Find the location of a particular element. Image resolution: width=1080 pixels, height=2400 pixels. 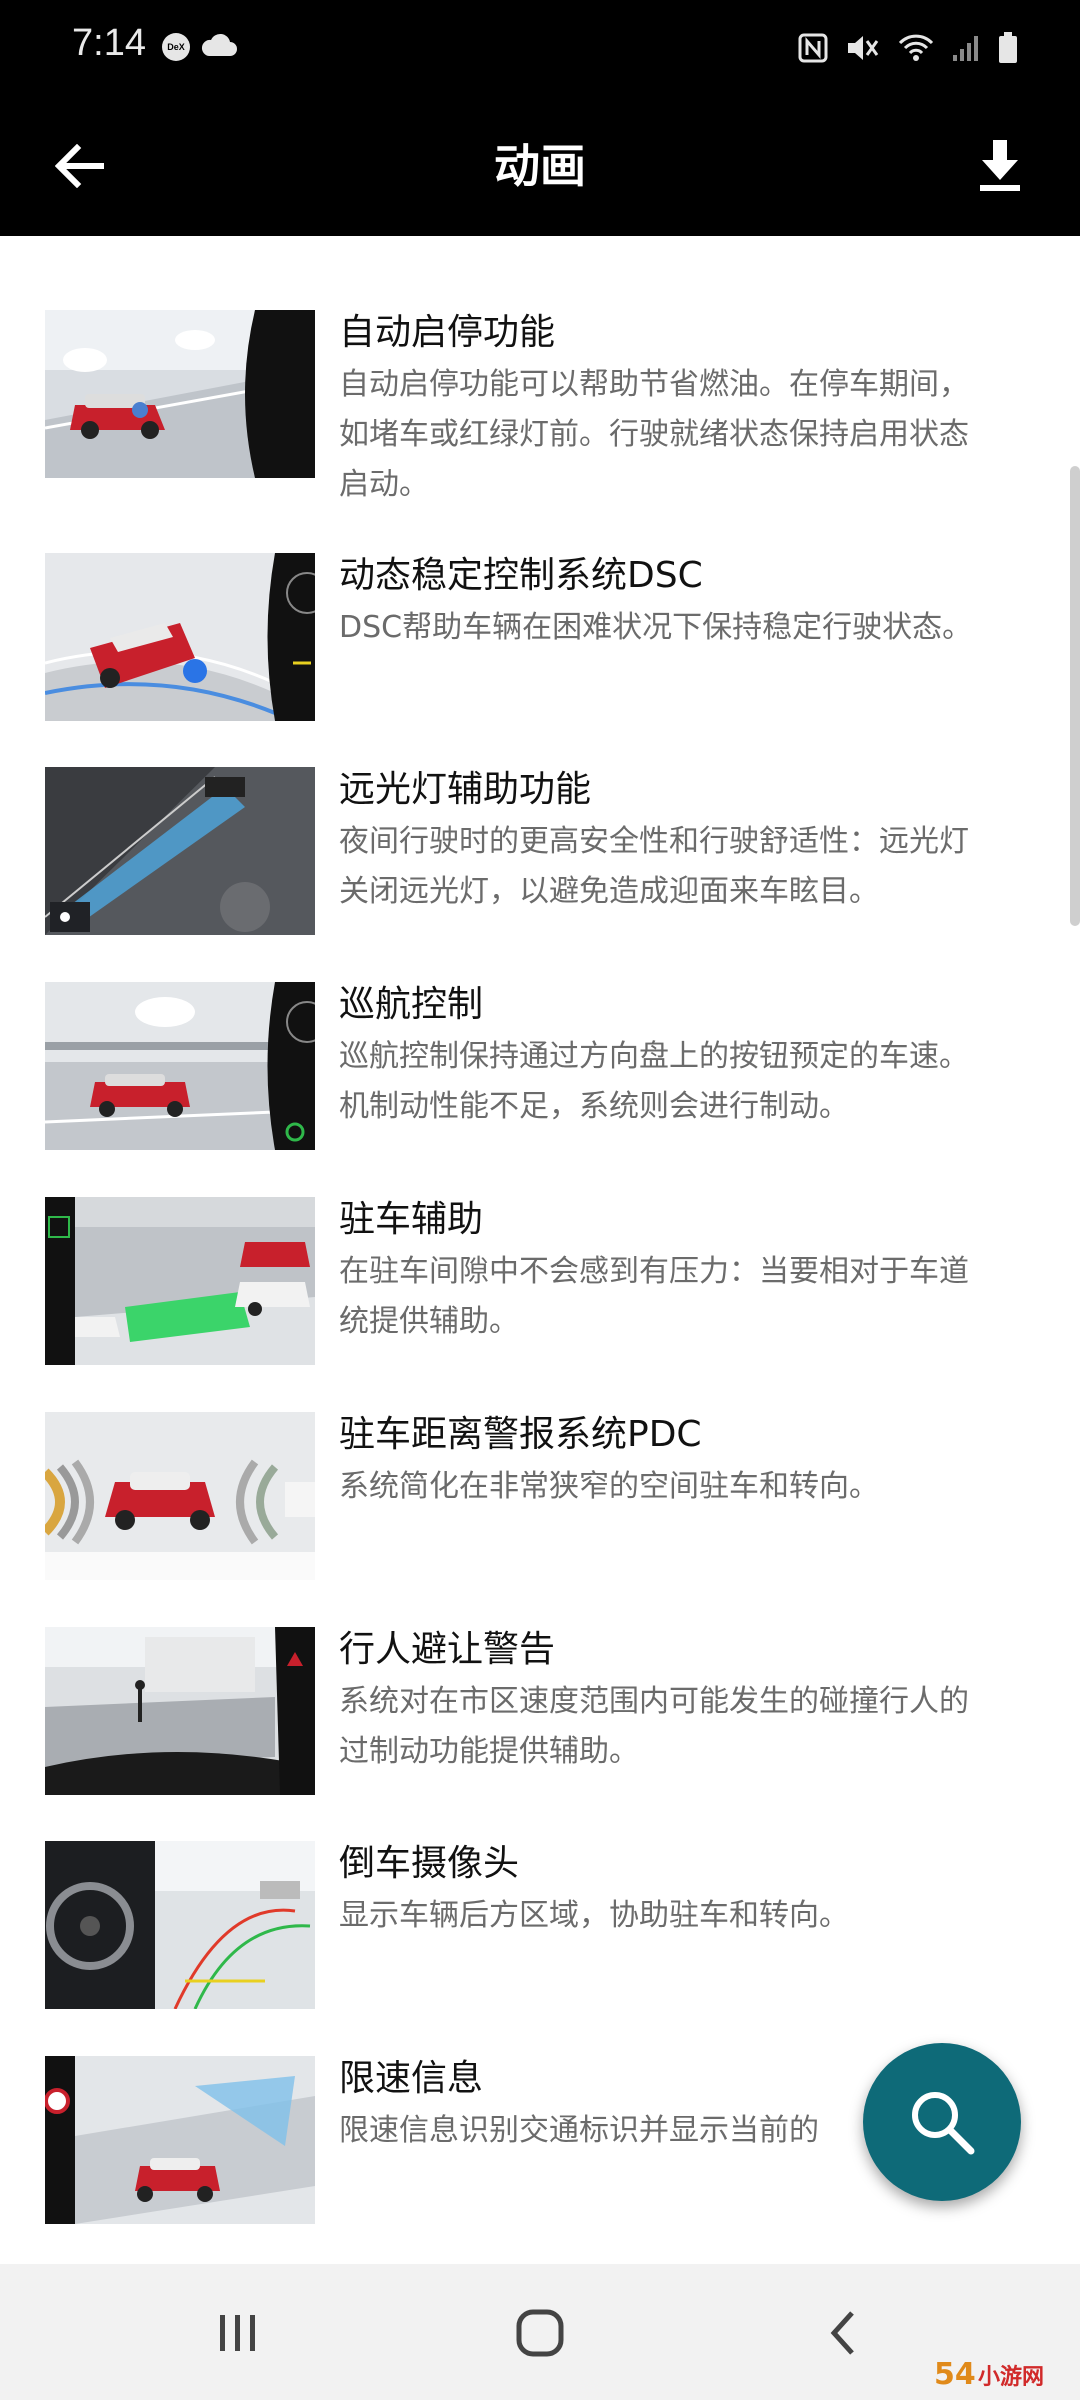

item-title: 行人避让警告 is located at coordinates (447, 1649).